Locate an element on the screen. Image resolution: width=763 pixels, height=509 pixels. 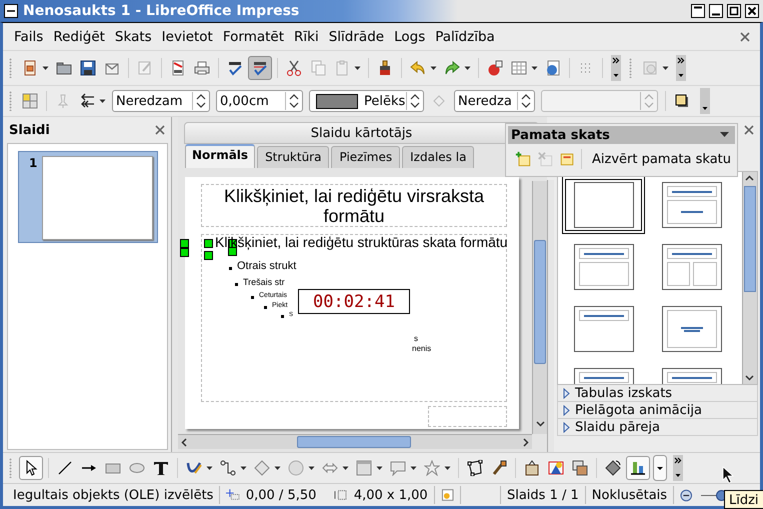
menu-item: Slīdrāde is located at coordinates (357, 36).